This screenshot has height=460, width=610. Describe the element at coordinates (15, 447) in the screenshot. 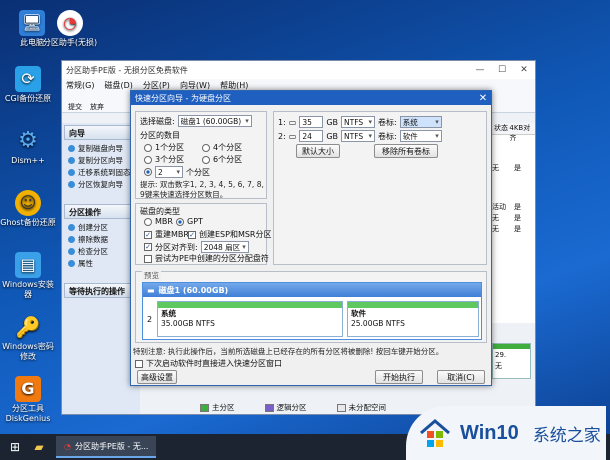

I see `windows-start-icon: ⊞` at that location.